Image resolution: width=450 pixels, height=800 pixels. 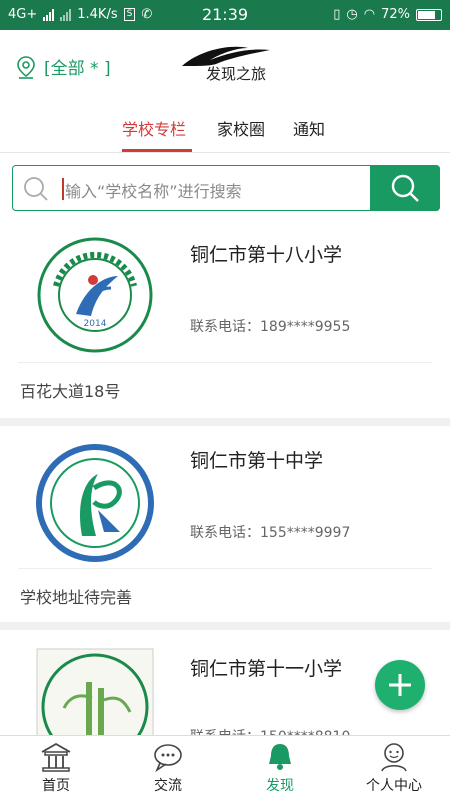 I want to click on school-name: 铜仁市第十一小学, so click(x=266, y=669).